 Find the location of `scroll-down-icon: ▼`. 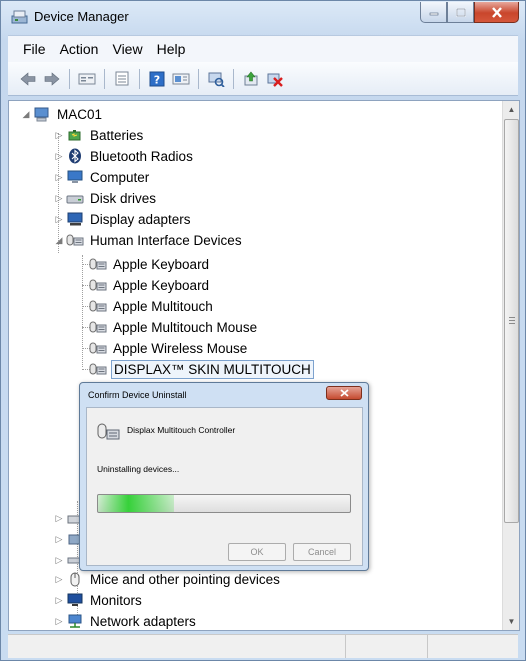

scroll-down-icon: ▼ is located at coordinates (511, 621).